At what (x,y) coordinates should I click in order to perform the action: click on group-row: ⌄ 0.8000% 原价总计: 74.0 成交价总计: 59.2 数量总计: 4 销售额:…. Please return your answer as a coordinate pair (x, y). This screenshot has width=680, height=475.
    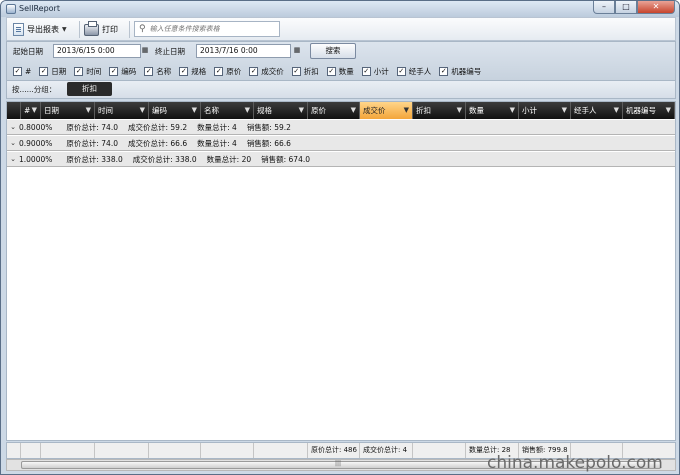
    Looking at the image, I should click on (341, 127).